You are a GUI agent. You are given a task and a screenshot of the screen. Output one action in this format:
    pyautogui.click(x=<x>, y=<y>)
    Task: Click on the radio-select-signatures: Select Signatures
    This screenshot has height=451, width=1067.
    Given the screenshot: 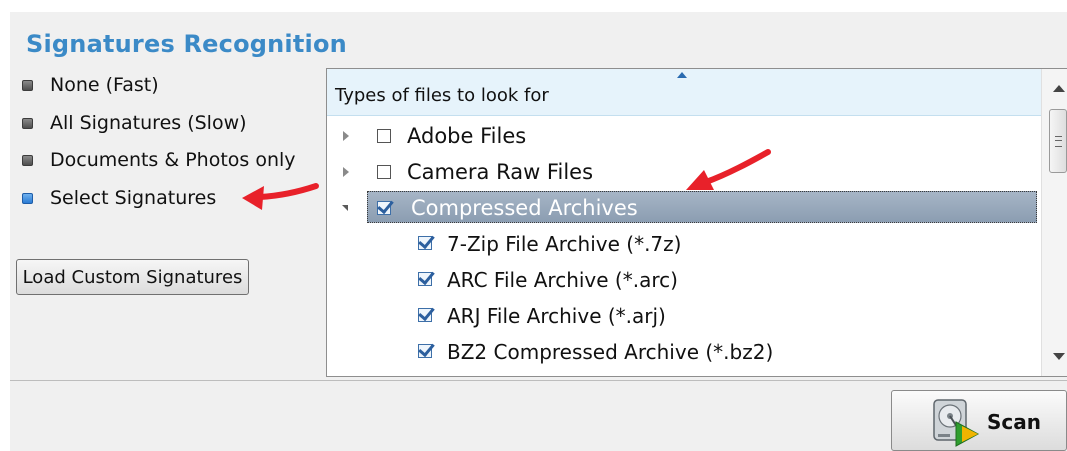 What is the action you would take?
    pyautogui.click(x=119, y=198)
    